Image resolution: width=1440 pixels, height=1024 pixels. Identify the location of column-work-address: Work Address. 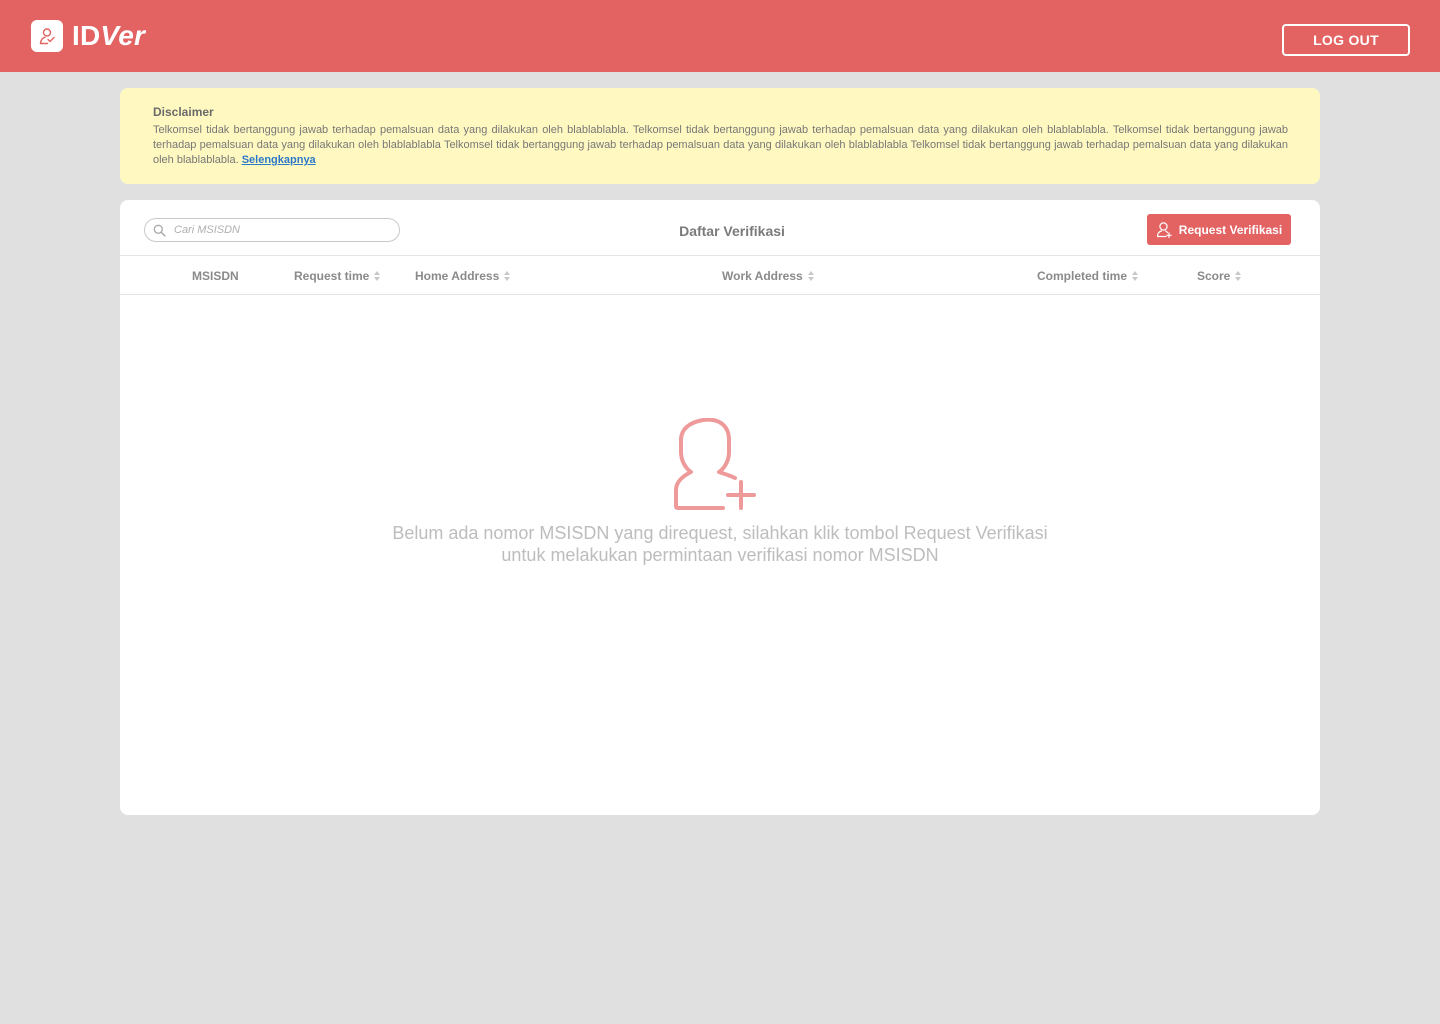
(768, 276).